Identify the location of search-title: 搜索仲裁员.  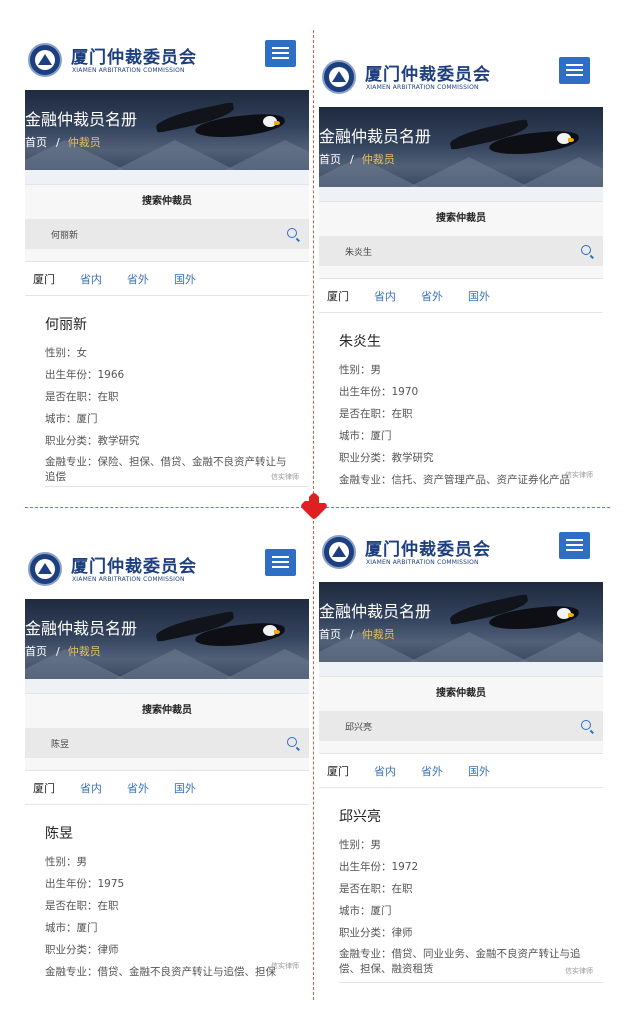
(461, 694).